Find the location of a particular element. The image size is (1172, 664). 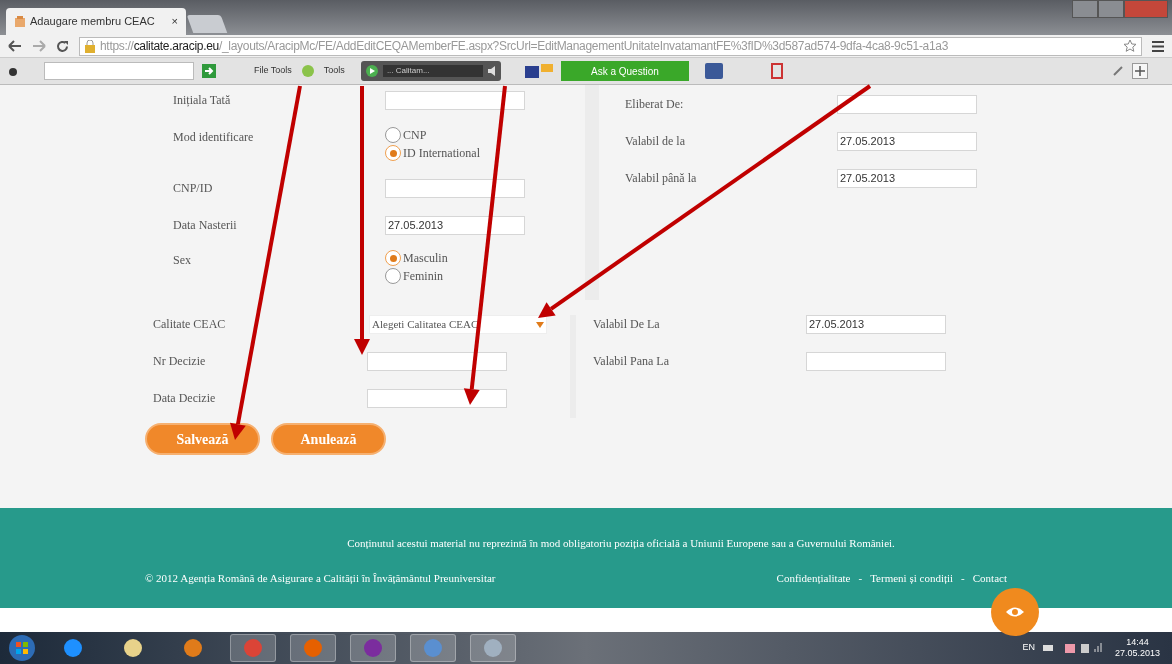

field-label: Valabil până la is located at coordinates (661, 178).